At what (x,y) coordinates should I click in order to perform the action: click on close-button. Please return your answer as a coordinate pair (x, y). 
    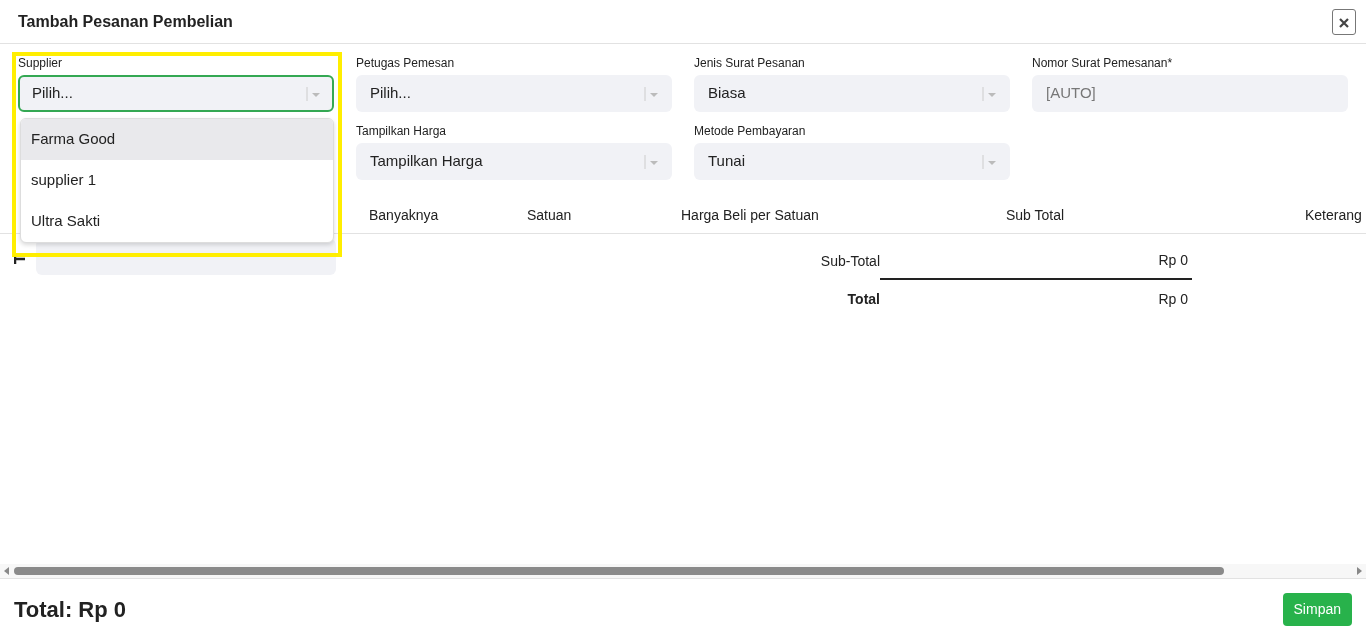
    Looking at the image, I should click on (1344, 21).